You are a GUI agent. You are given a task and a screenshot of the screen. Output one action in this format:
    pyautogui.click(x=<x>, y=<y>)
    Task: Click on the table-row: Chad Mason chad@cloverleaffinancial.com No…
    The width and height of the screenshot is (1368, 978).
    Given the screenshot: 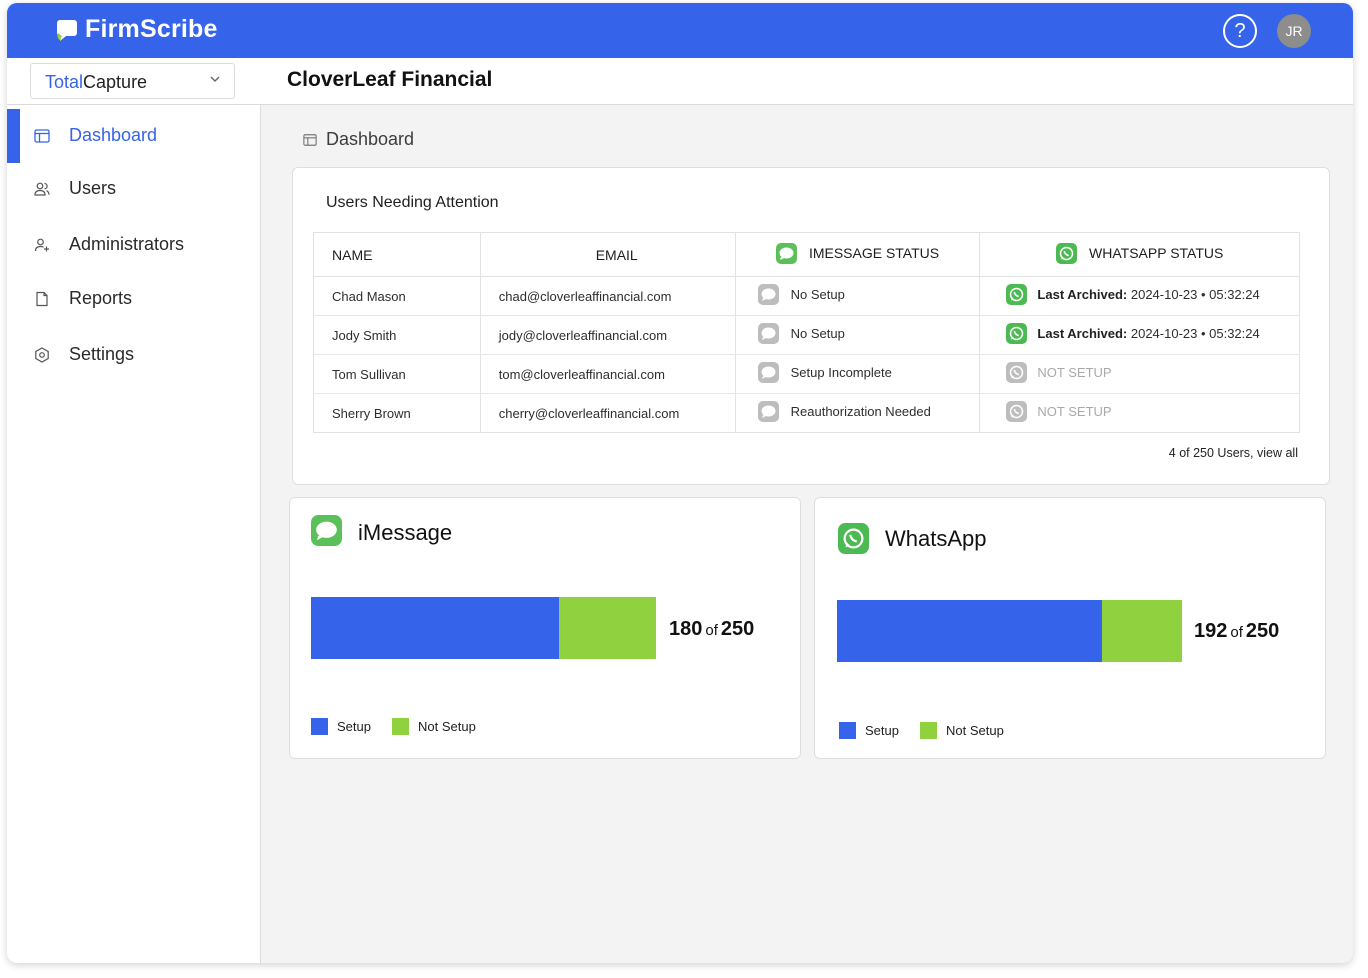 What is the action you would take?
    pyautogui.click(x=806, y=296)
    